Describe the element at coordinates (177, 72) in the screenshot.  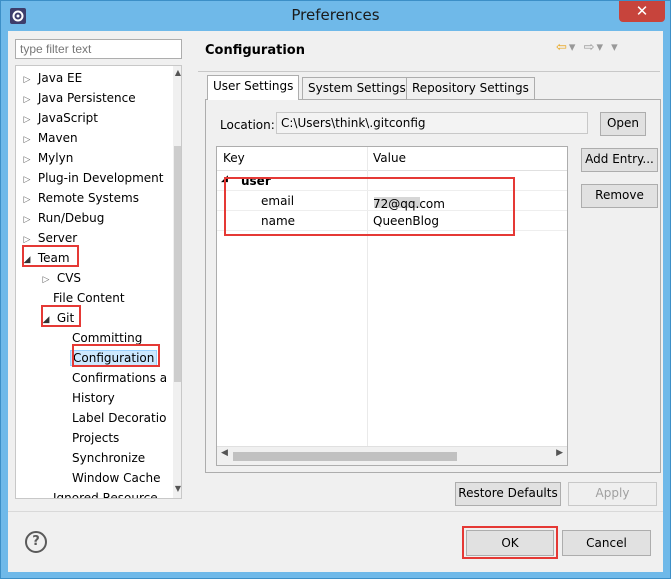
I see `scroll-up-icon: ▲` at that location.